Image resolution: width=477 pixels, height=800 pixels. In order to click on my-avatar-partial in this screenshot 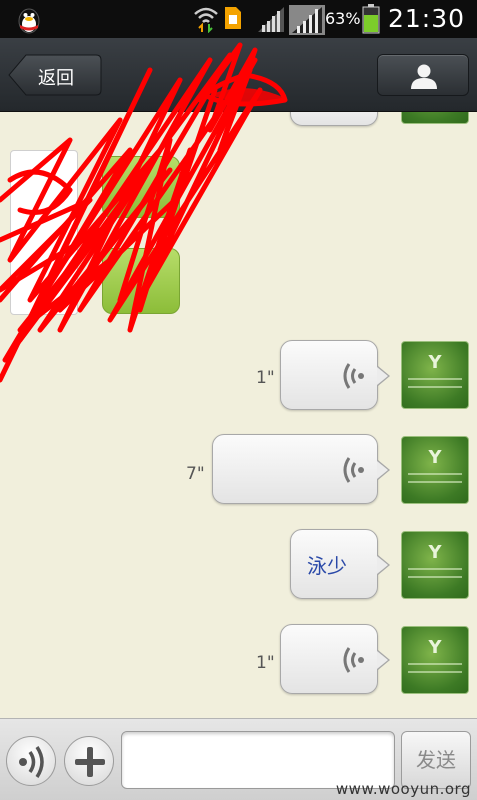, I will do `click(435, 118)`.